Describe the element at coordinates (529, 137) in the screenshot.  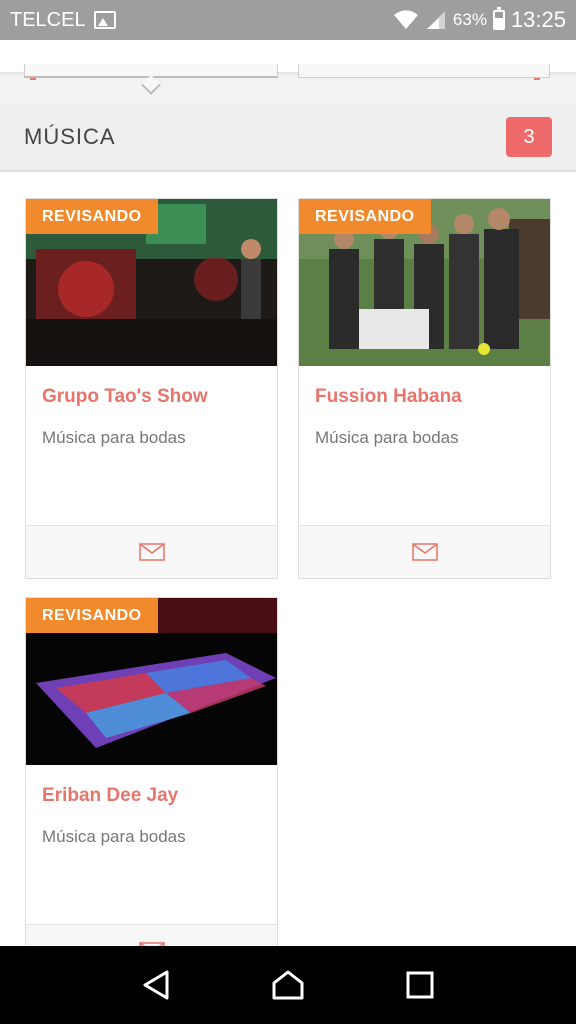
I see `count-badge: 3` at that location.